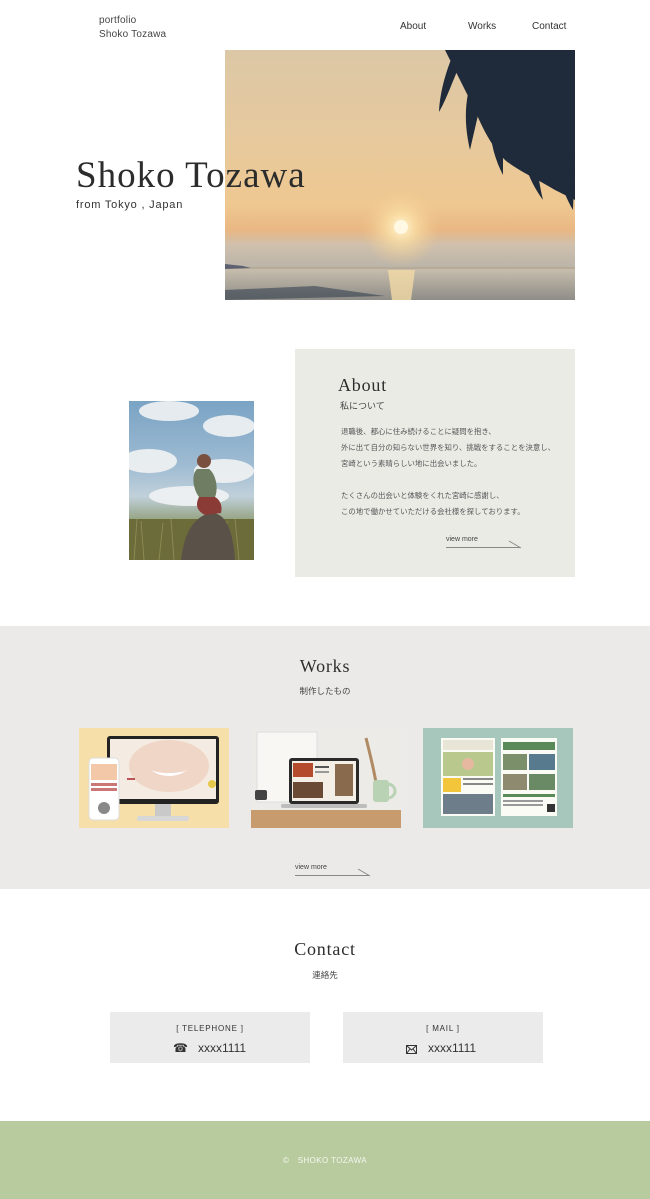 This screenshot has height=1199, width=650. Describe the element at coordinates (362, 406) in the screenshot. I see `about-subtitle: 私について` at that location.